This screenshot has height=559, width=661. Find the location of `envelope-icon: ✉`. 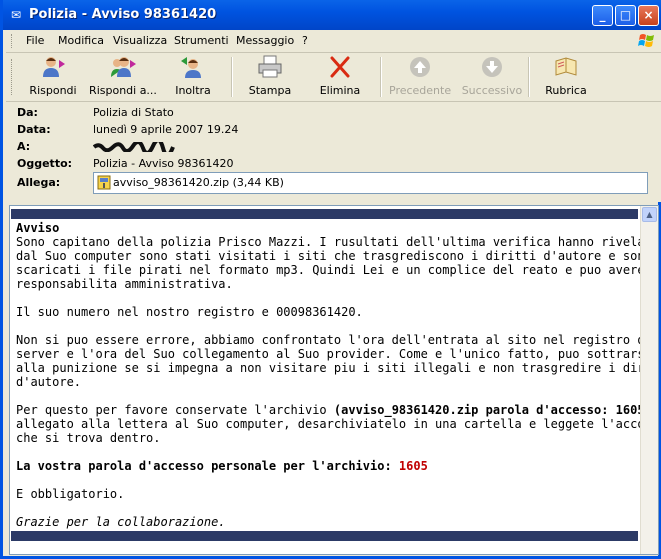

envelope-icon: ✉ is located at coordinates (16, 15).